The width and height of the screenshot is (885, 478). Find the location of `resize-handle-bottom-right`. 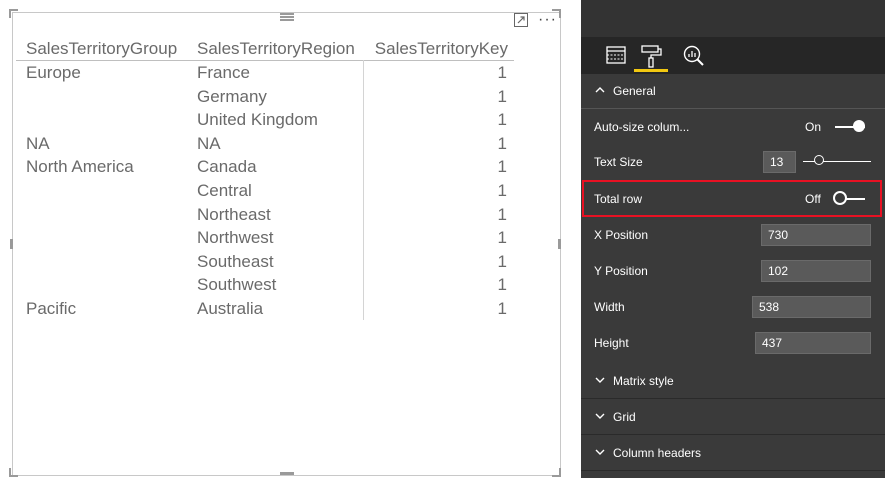

resize-handle-bottom-right is located at coordinates (556, 472).